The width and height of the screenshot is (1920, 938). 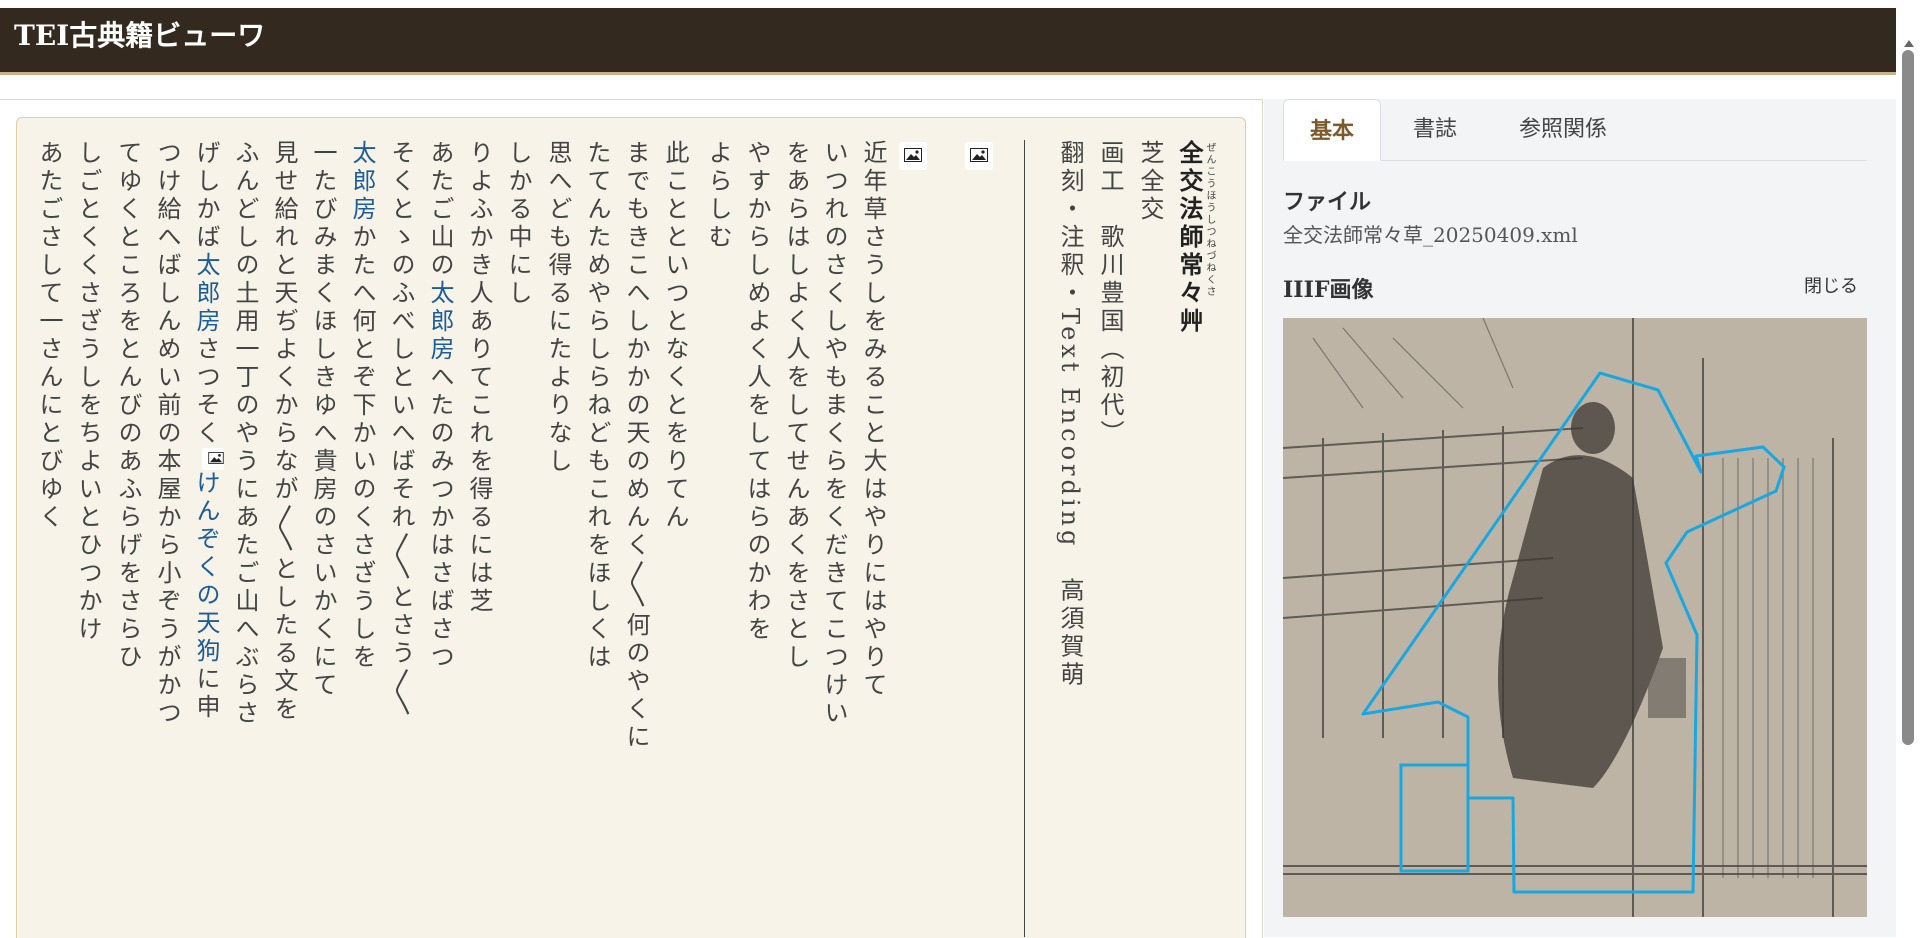 I want to click on author-line: 芝全交, so click(x=1150, y=182).